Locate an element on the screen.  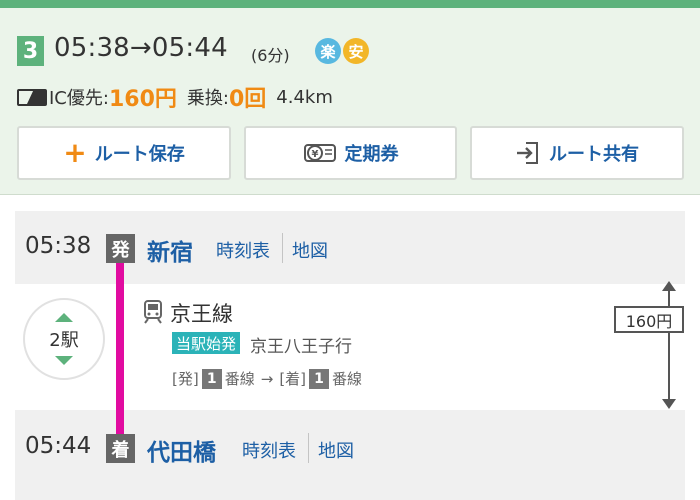
save-route-button: + ルート保存 is located at coordinates (124, 153).